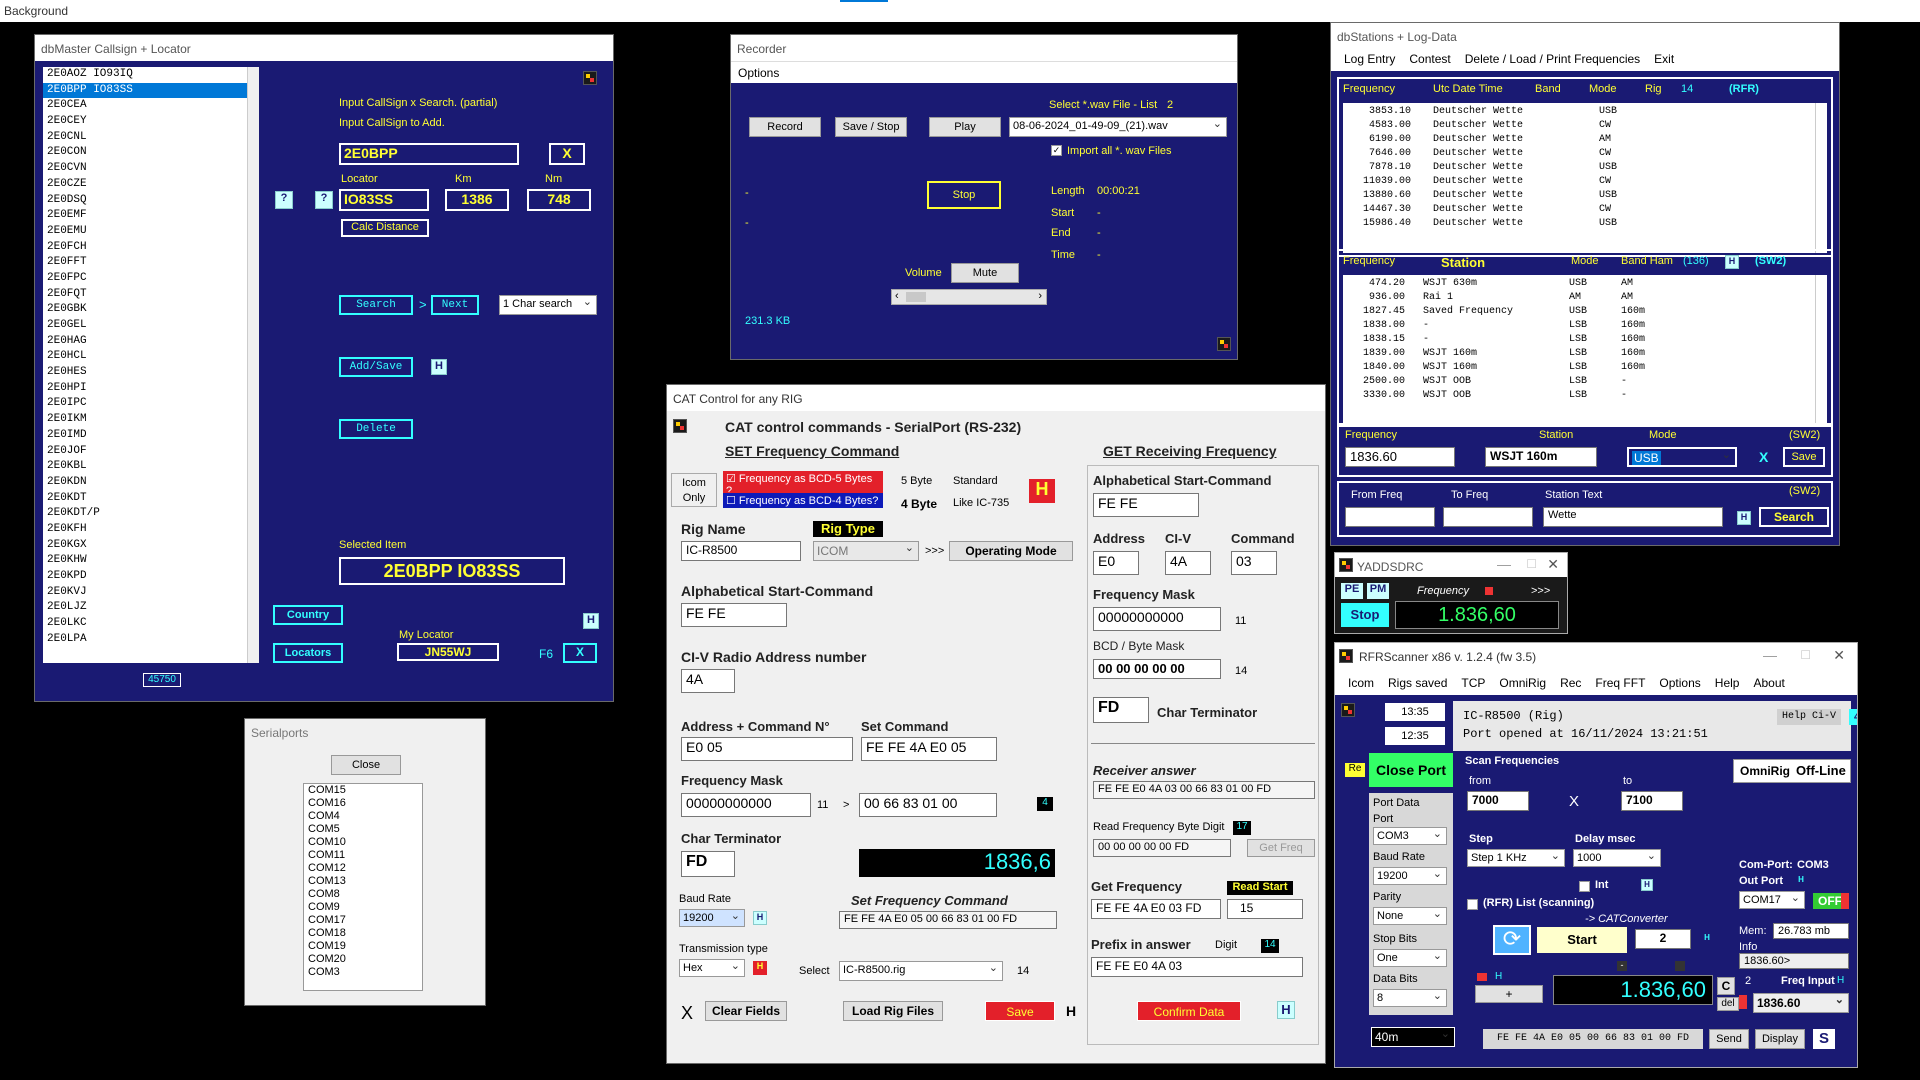  What do you see at coordinates (1531, 564) in the screenshot?
I see `maximize-icon: ☐` at bounding box center [1531, 564].